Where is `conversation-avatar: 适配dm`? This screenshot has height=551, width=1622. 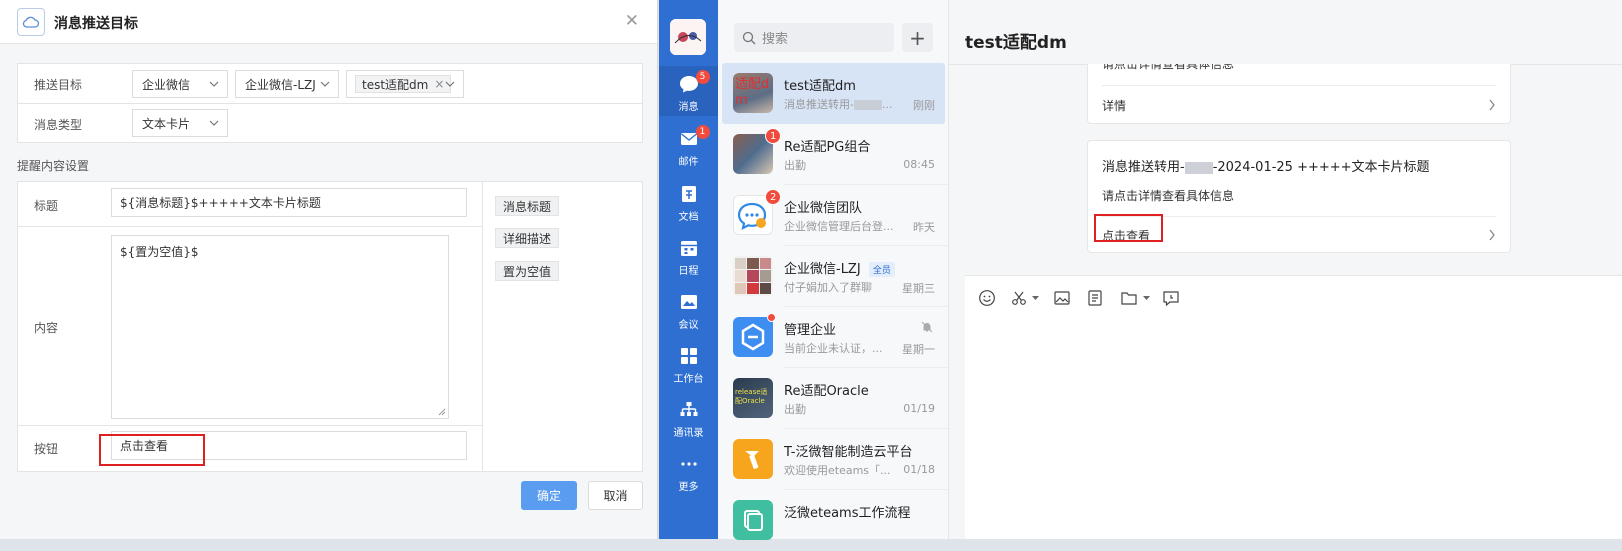
conversation-avatar: 适配dm is located at coordinates (753, 93).